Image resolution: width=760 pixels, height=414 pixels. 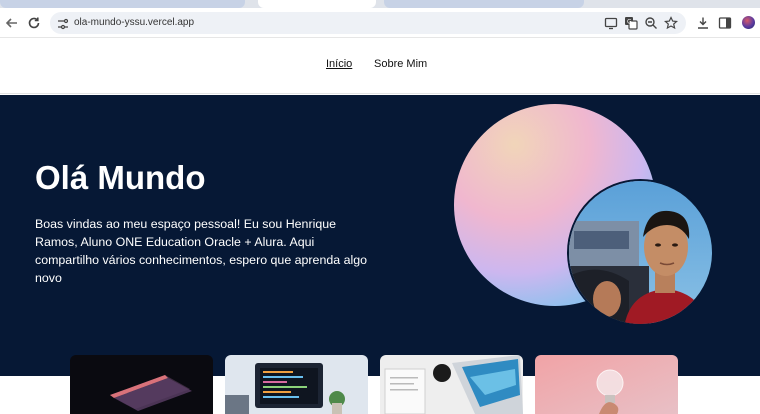 What do you see at coordinates (611, 23) in the screenshot?
I see `cast-icon` at bounding box center [611, 23].